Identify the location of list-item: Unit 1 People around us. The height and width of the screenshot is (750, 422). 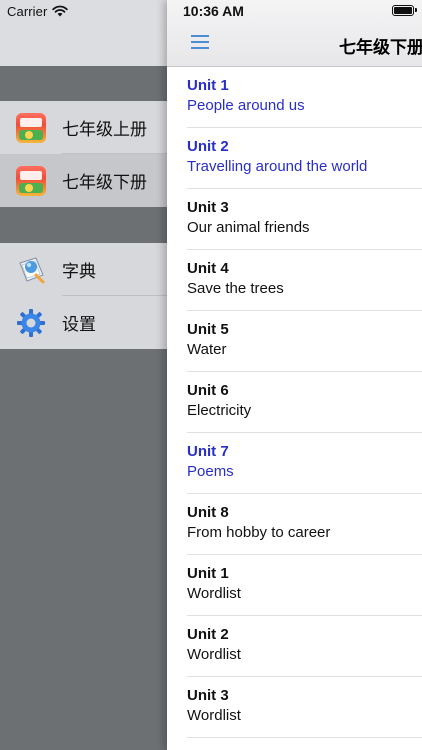
(294, 97).